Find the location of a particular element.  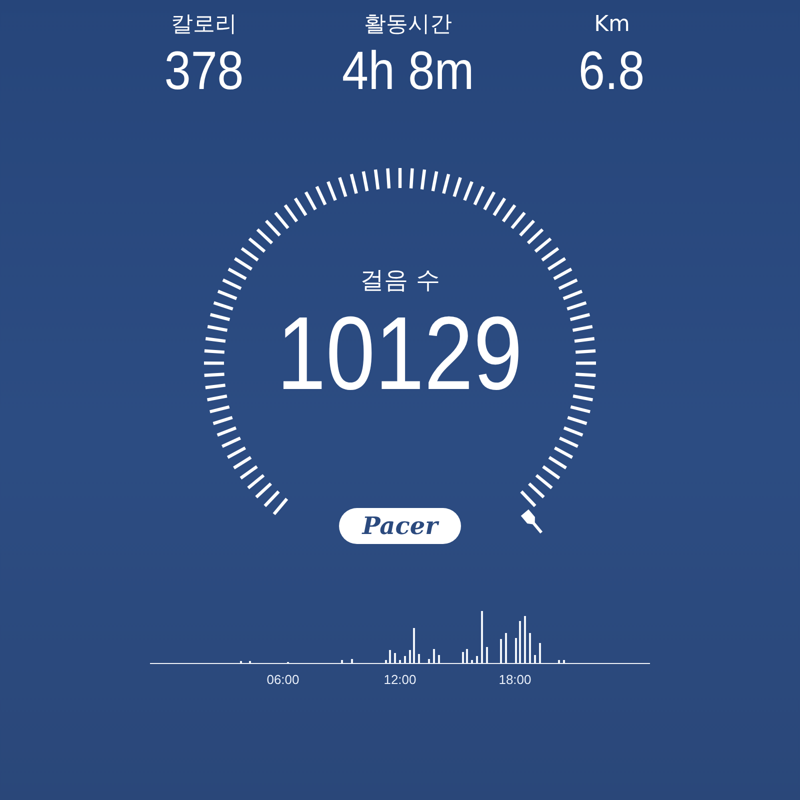

steps-label: 걸음 수 is located at coordinates (400, 280).